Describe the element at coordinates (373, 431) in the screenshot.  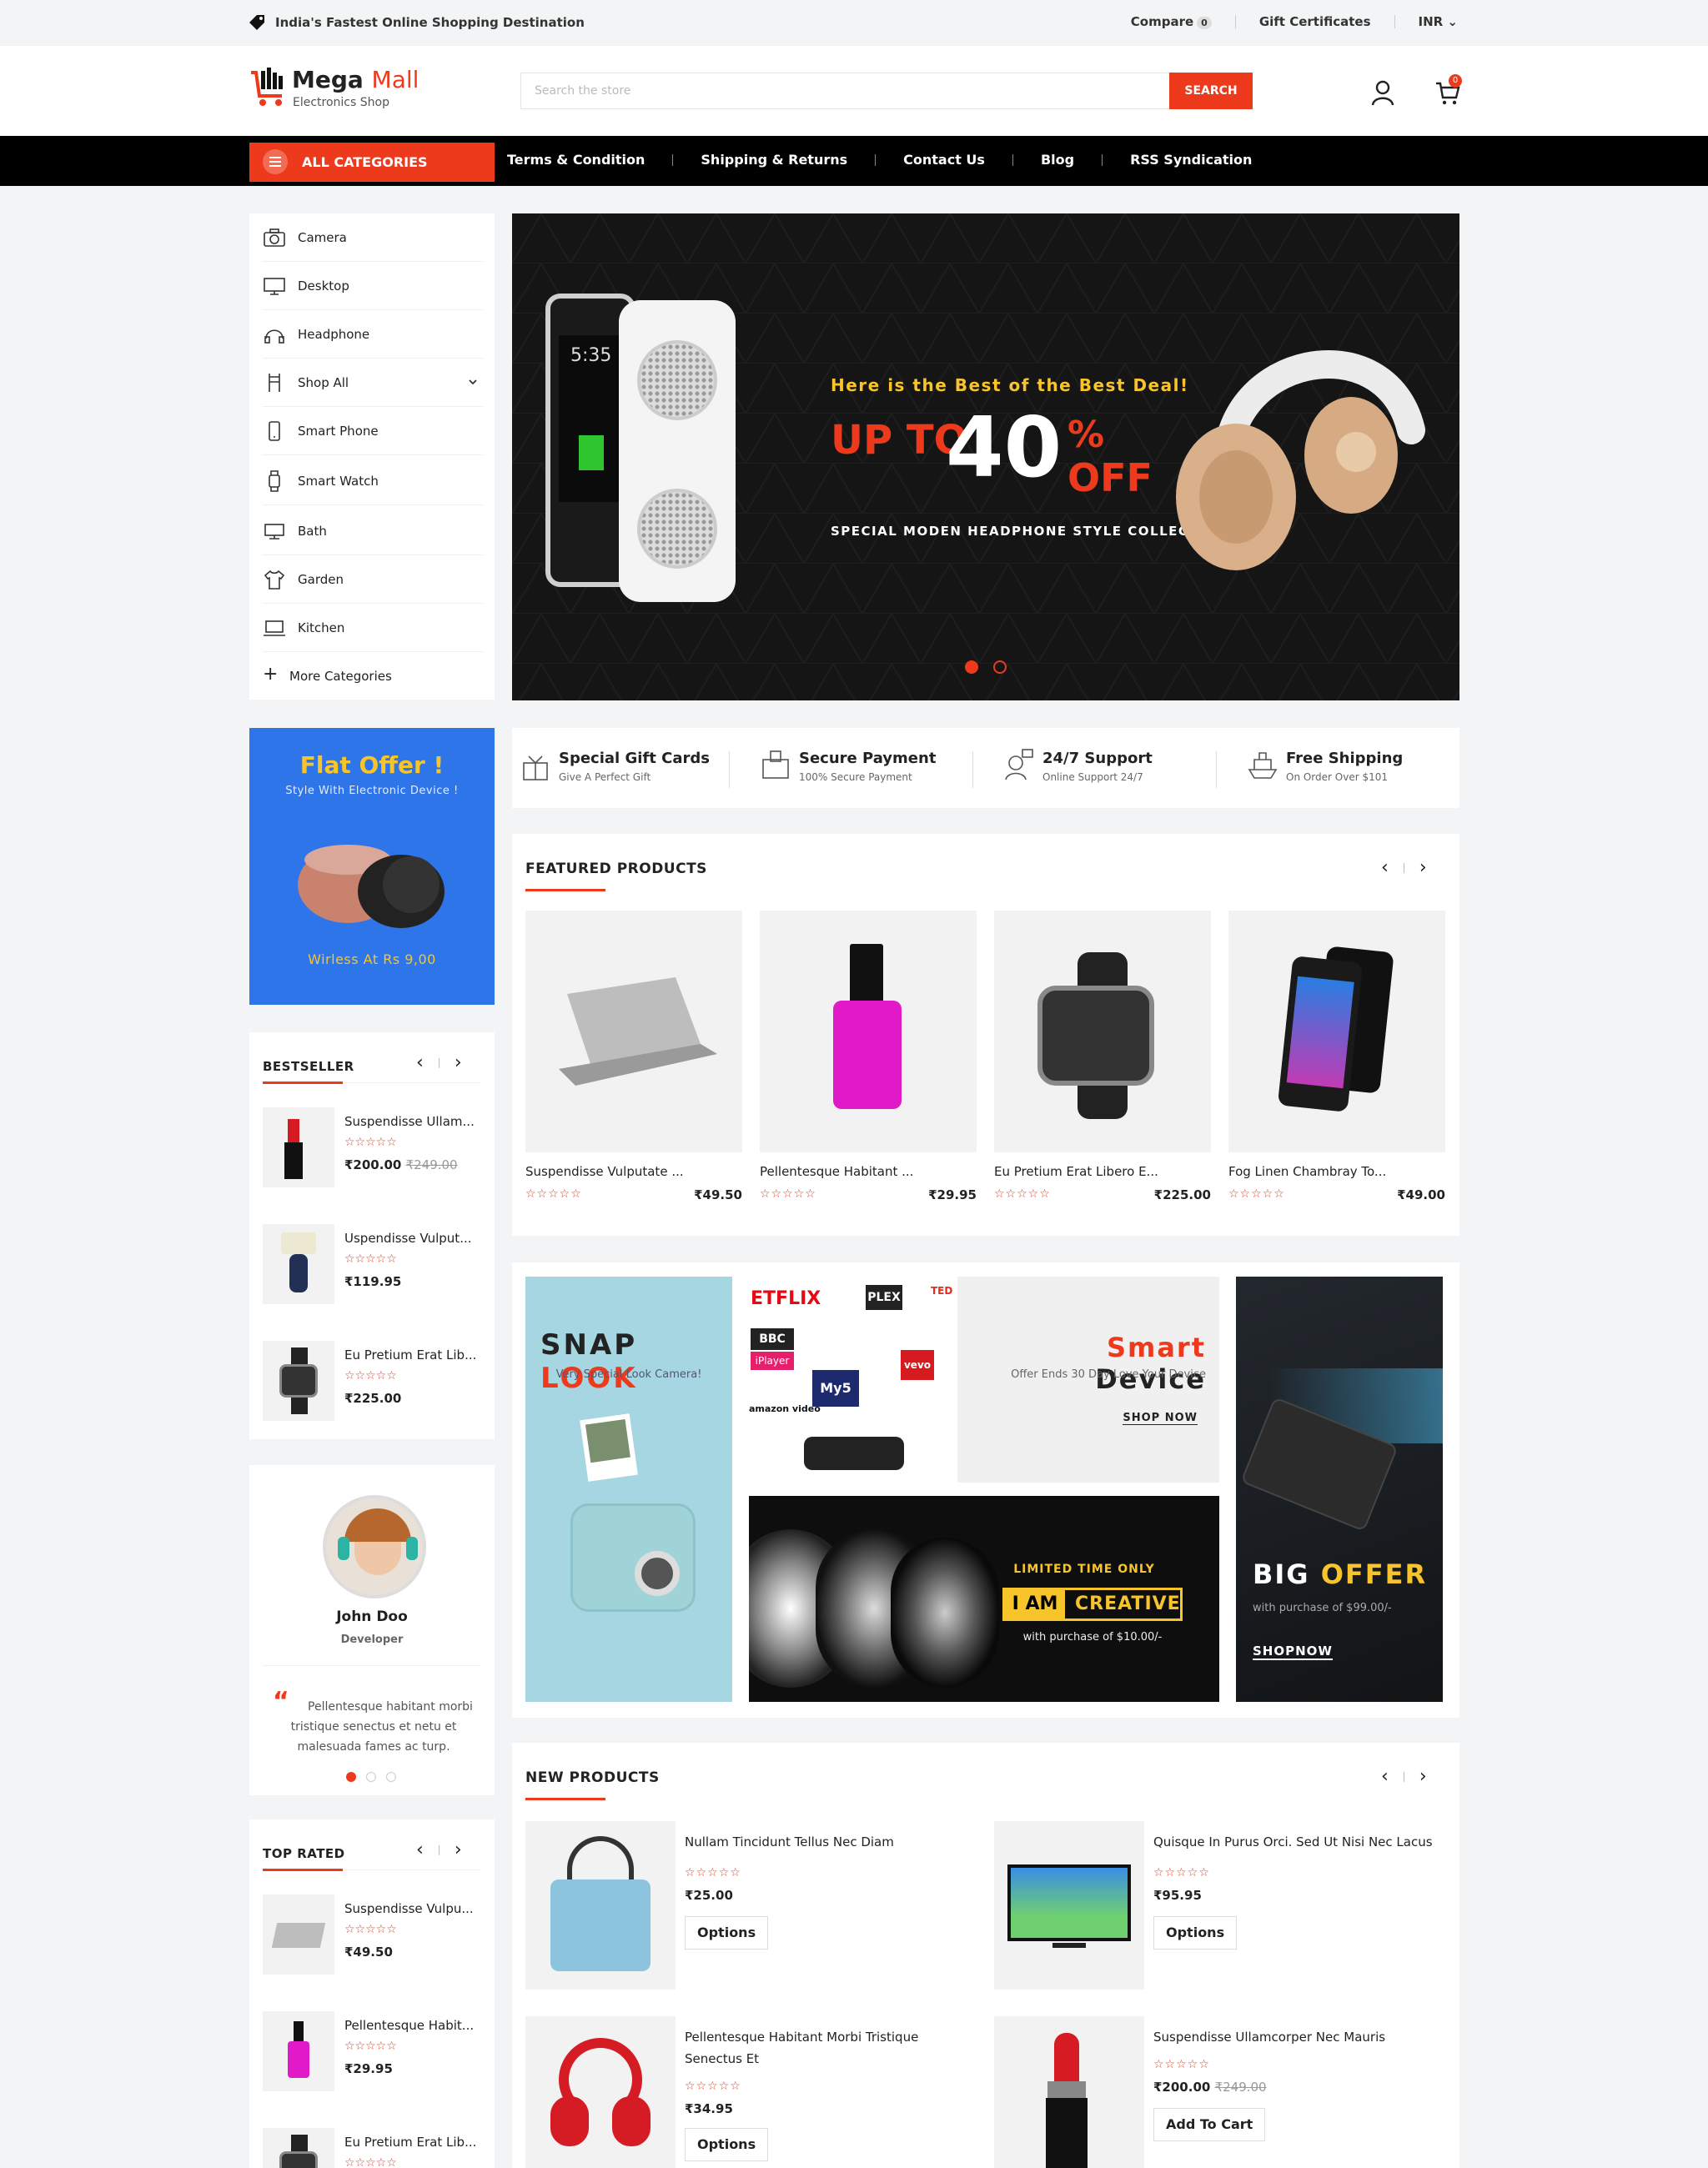
I see `category-smart-phone: Smart Phone` at that location.